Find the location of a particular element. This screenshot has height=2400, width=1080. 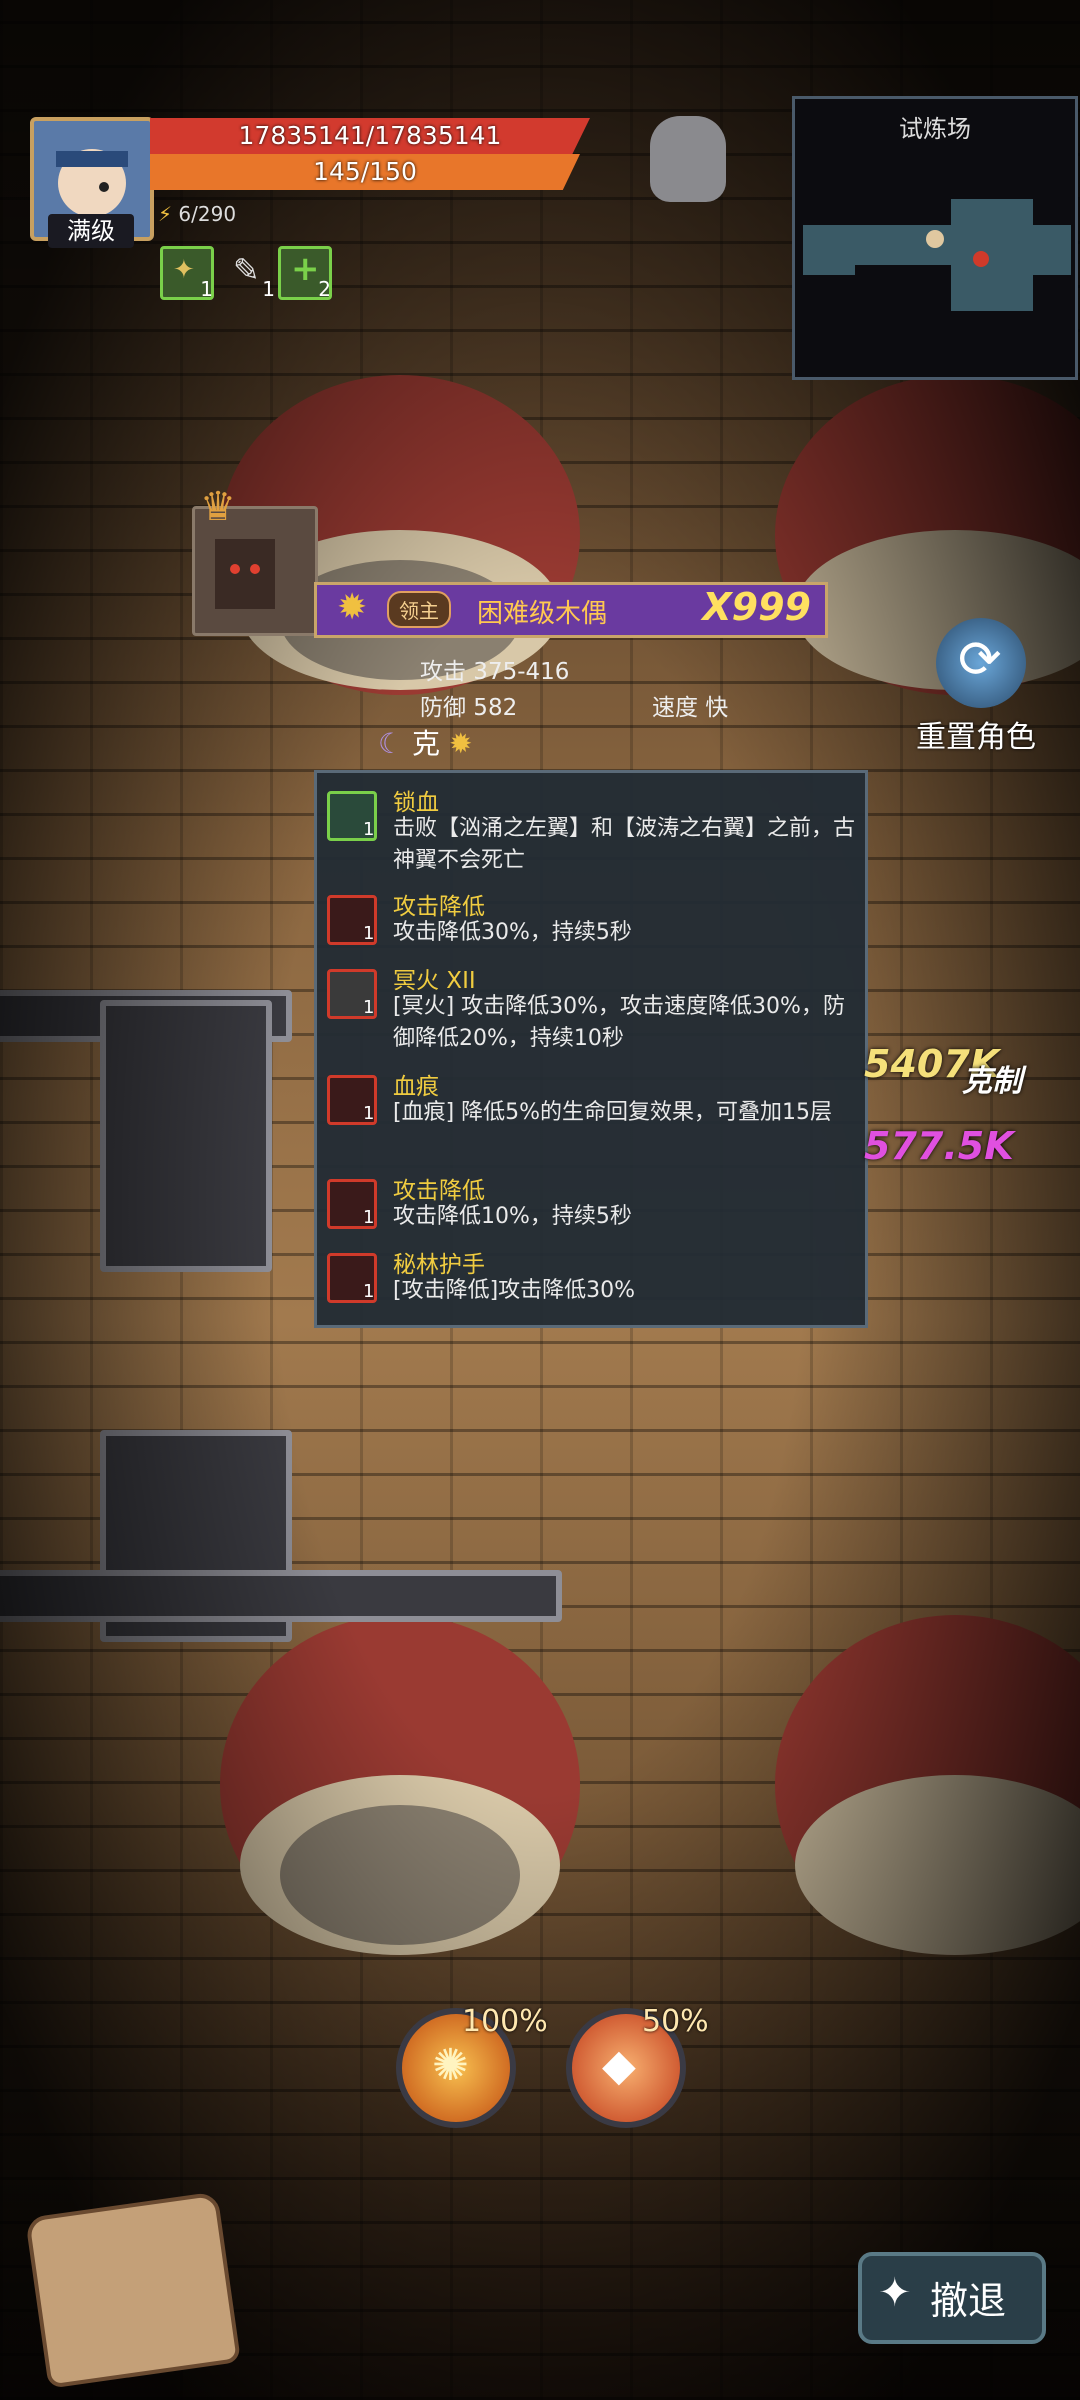

reset-button: ⟳ is located at coordinates (981, 663).